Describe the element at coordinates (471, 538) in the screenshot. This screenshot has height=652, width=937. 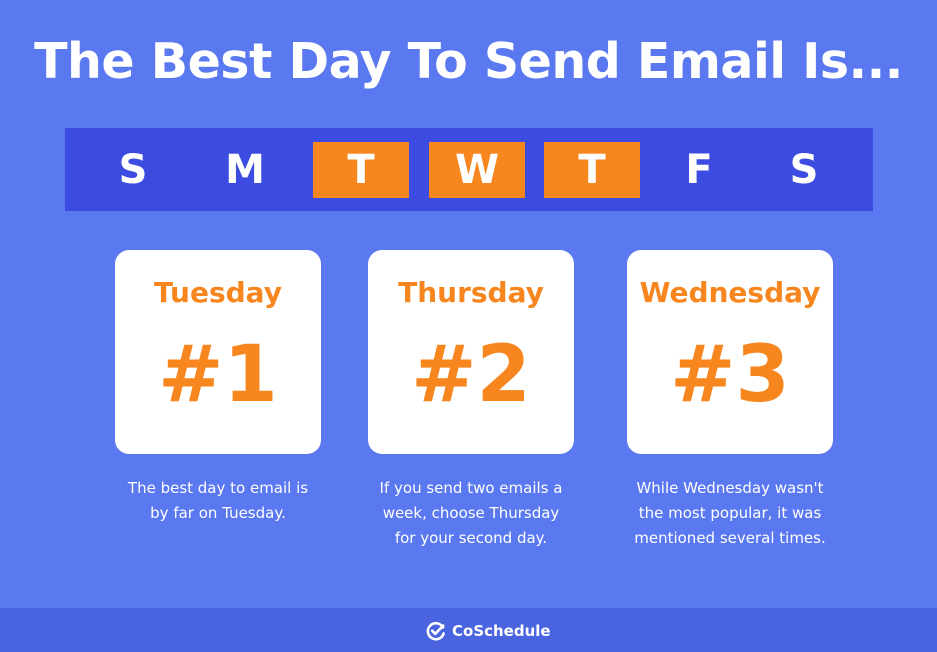
I see `description-line: for your second day.` at that location.